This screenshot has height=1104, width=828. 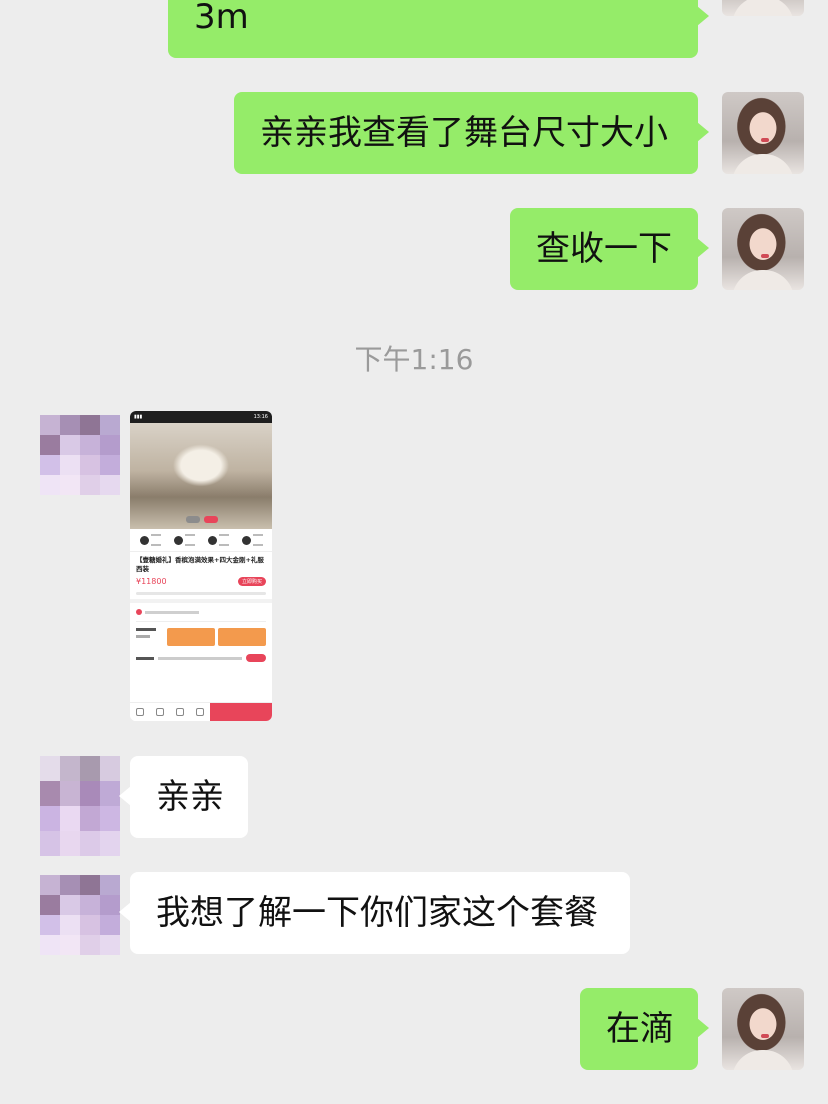 I want to click on contact-merchant-button, so click(x=241, y=712).